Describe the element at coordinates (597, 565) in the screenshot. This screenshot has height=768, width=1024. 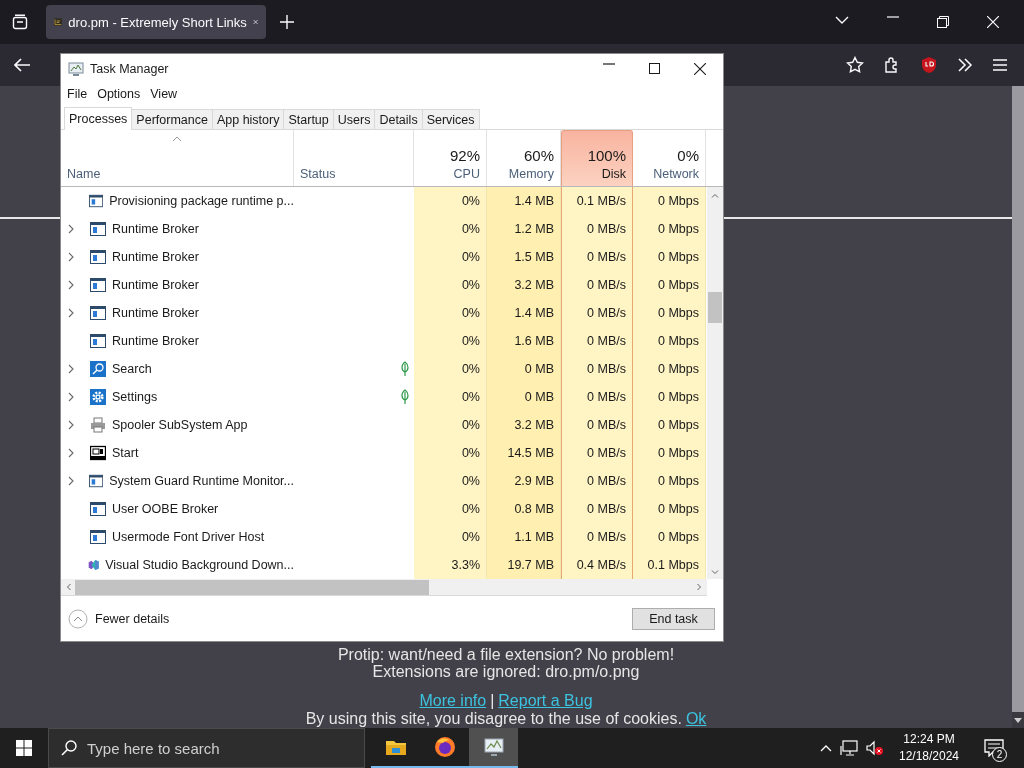
I see `table-cell: 0.4 MB/s` at that location.